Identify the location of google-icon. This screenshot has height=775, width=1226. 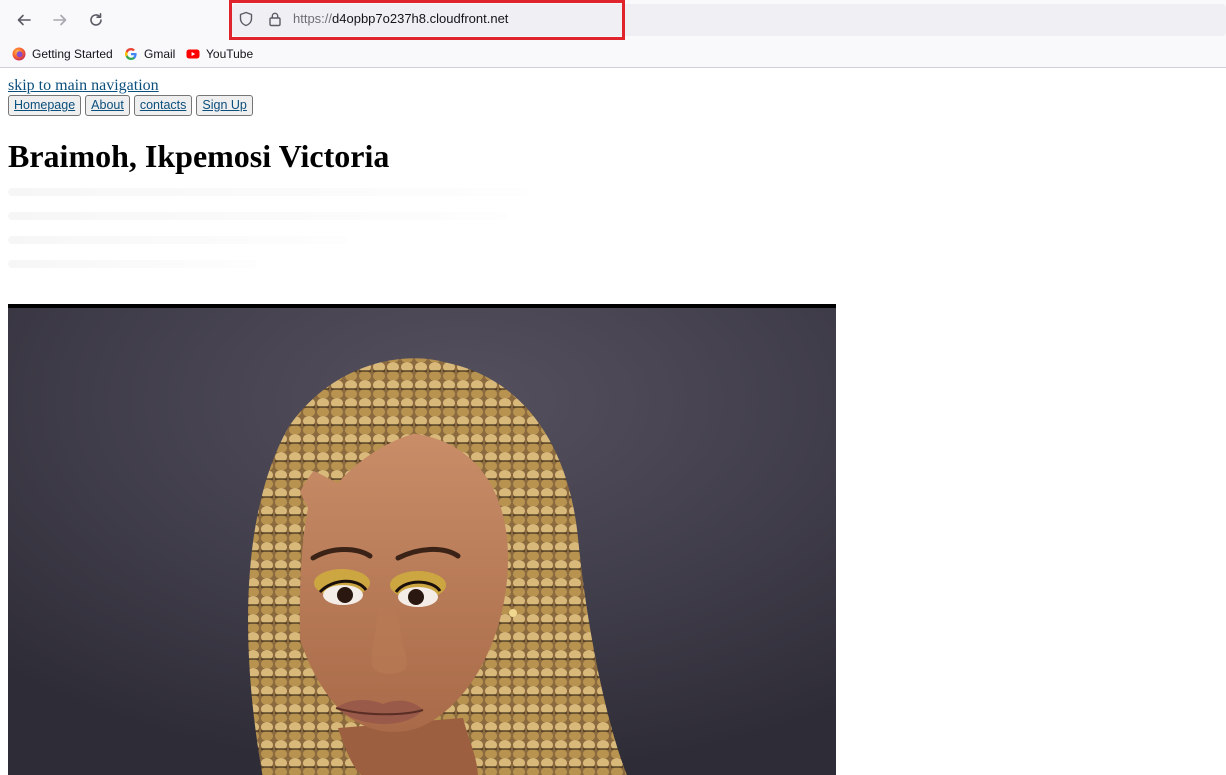
(131, 54).